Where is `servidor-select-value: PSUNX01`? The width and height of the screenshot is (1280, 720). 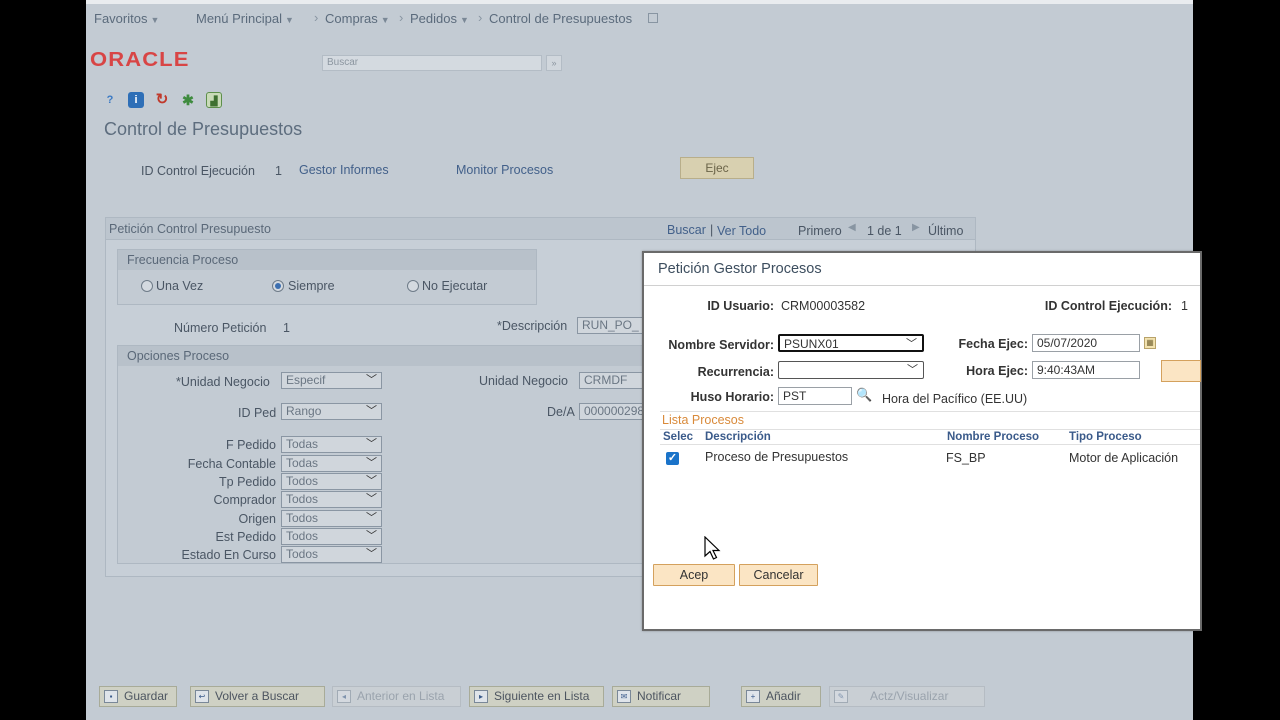
servidor-select-value: PSUNX01 is located at coordinates (811, 344).